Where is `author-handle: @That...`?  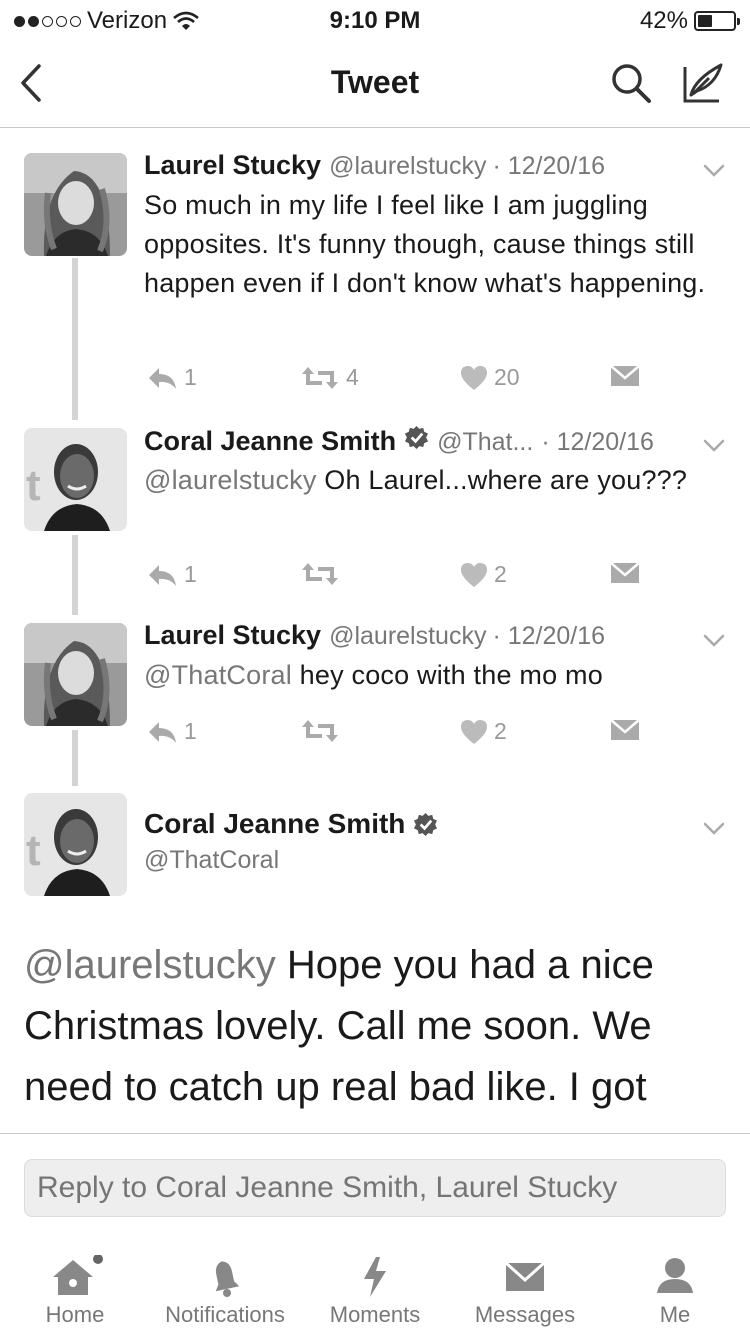
author-handle: @That... is located at coordinates (485, 442).